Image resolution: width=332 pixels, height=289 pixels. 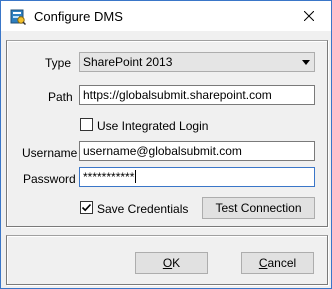 What do you see at coordinates (282, 263) in the screenshot?
I see `cancel-rest: ancel` at bounding box center [282, 263].